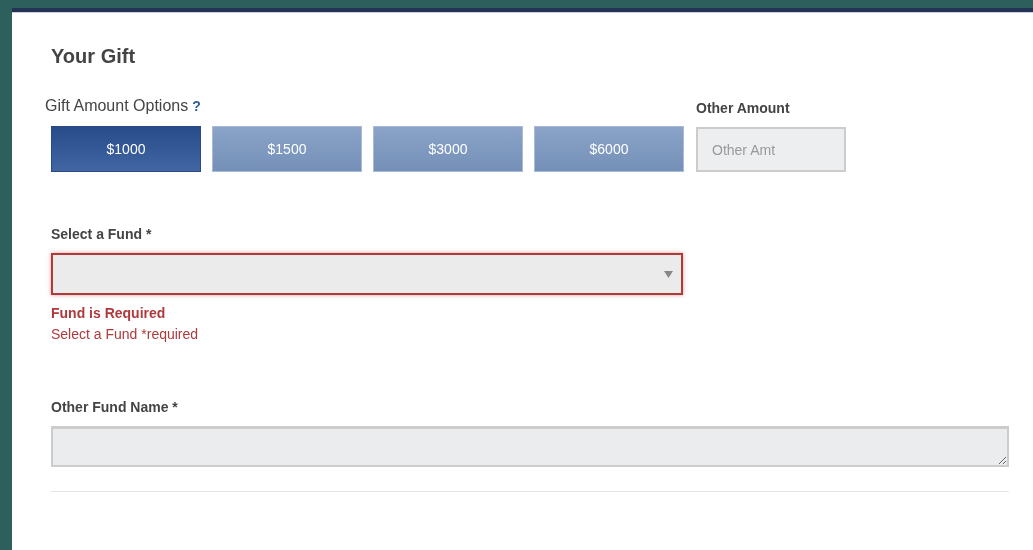 The image size is (1033, 550). Describe the element at coordinates (287, 149) in the screenshot. I see `amount-button: $1500` at that location.